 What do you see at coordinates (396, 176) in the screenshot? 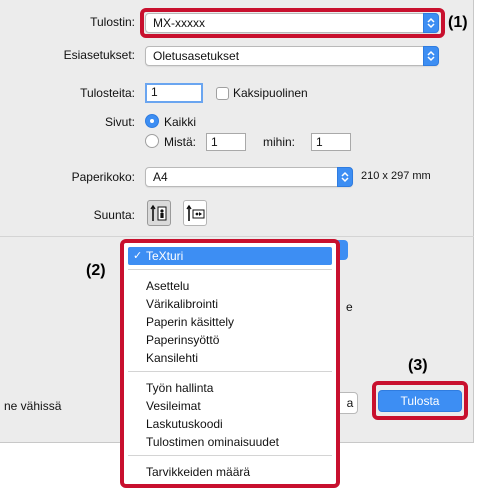
I see `paper-dimensions: 210 x 297 mm` at bounding box center [396, 176].